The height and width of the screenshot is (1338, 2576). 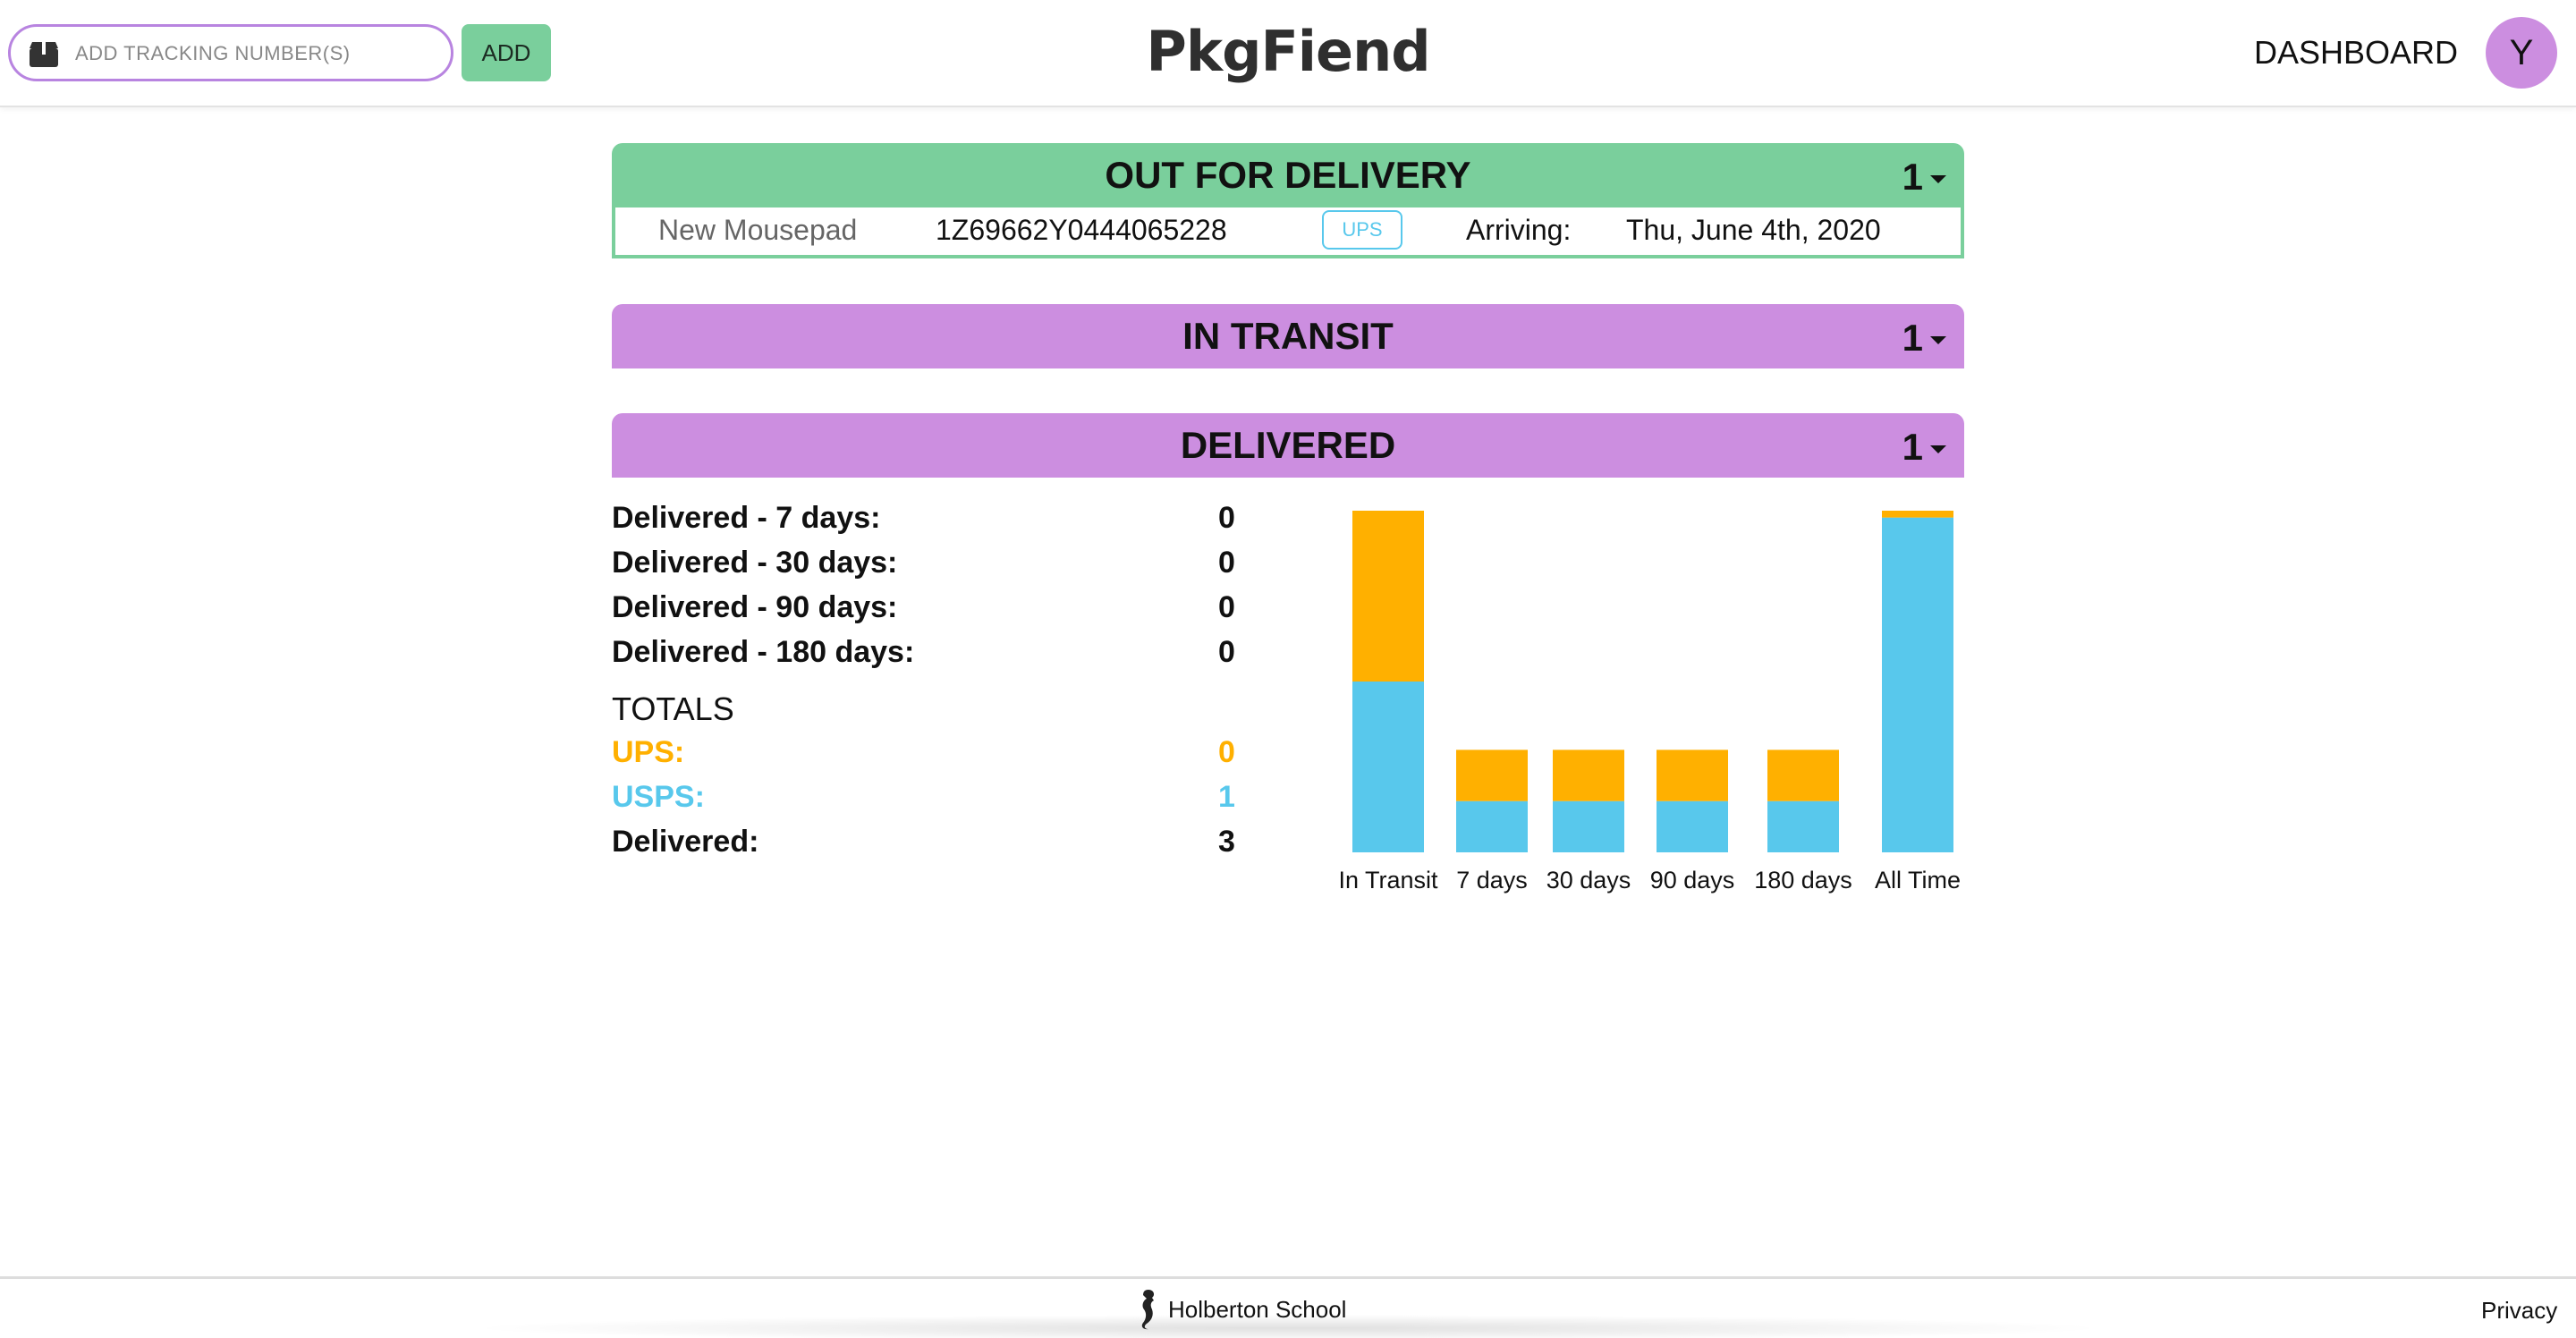 I want to click on dashboard-link: DASHBOARD, so click(x=2356, y=52).